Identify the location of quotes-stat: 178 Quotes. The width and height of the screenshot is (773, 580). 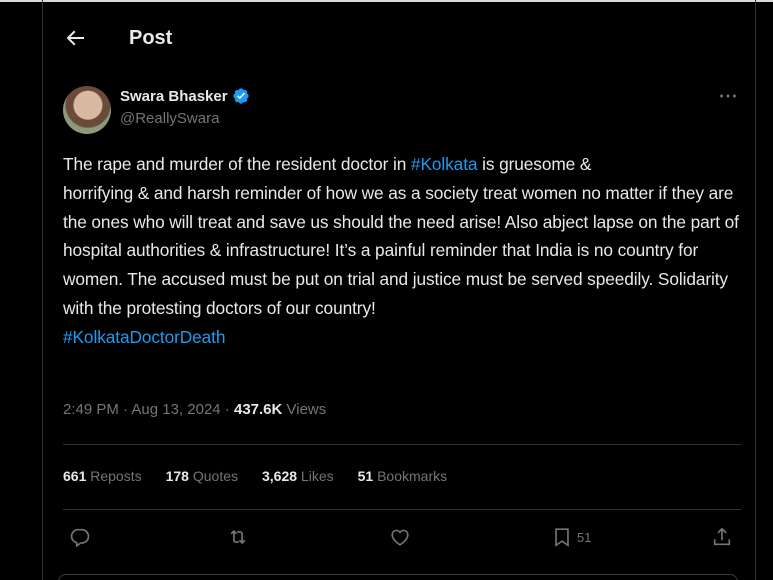
(202, 476).